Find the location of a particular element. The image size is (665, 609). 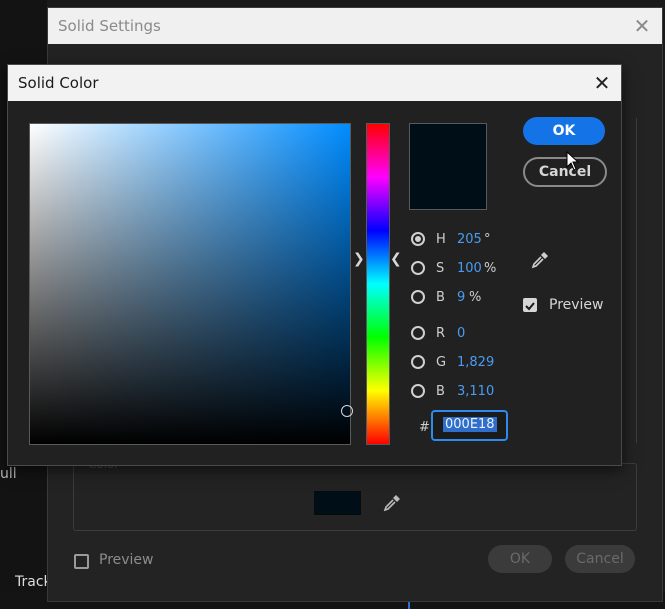

current-color-swatch is located at coordinates (448, 166).